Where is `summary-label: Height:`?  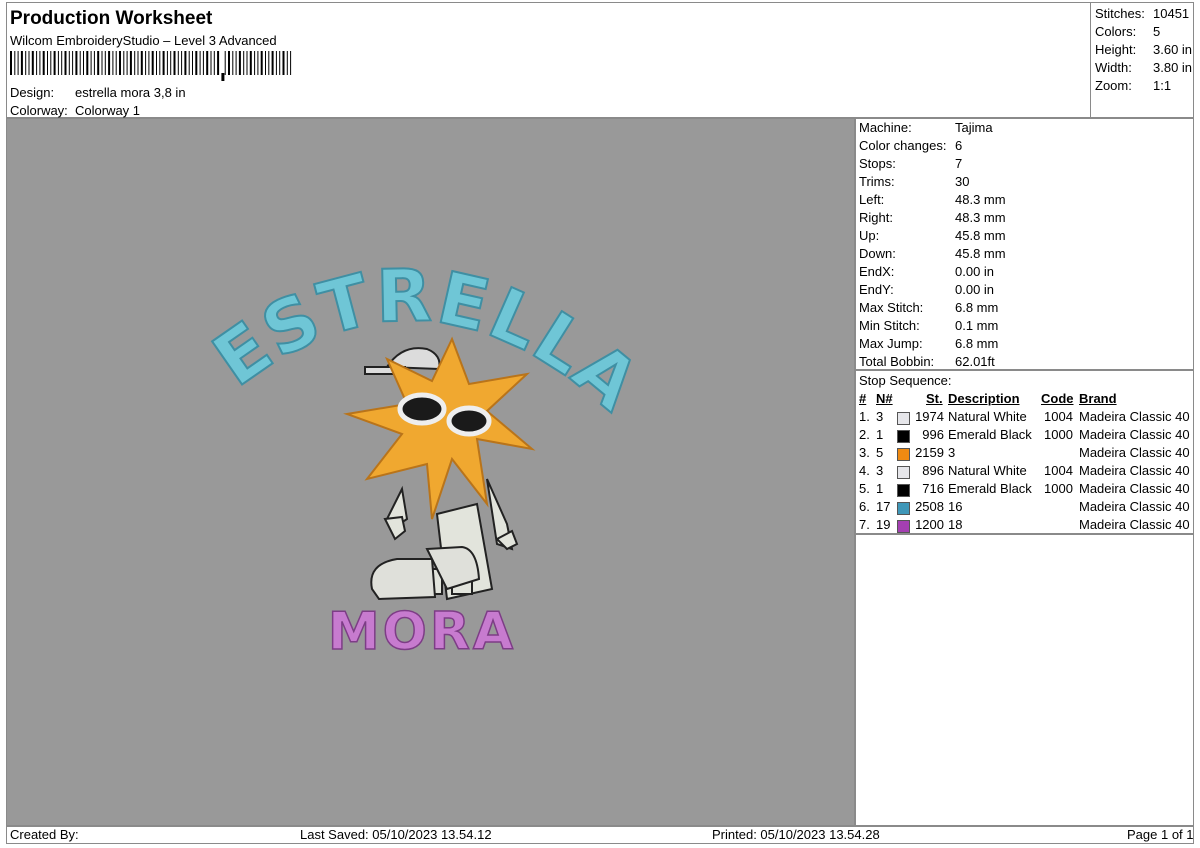
summary-label: Height: is located at coordinates (1116, 49).